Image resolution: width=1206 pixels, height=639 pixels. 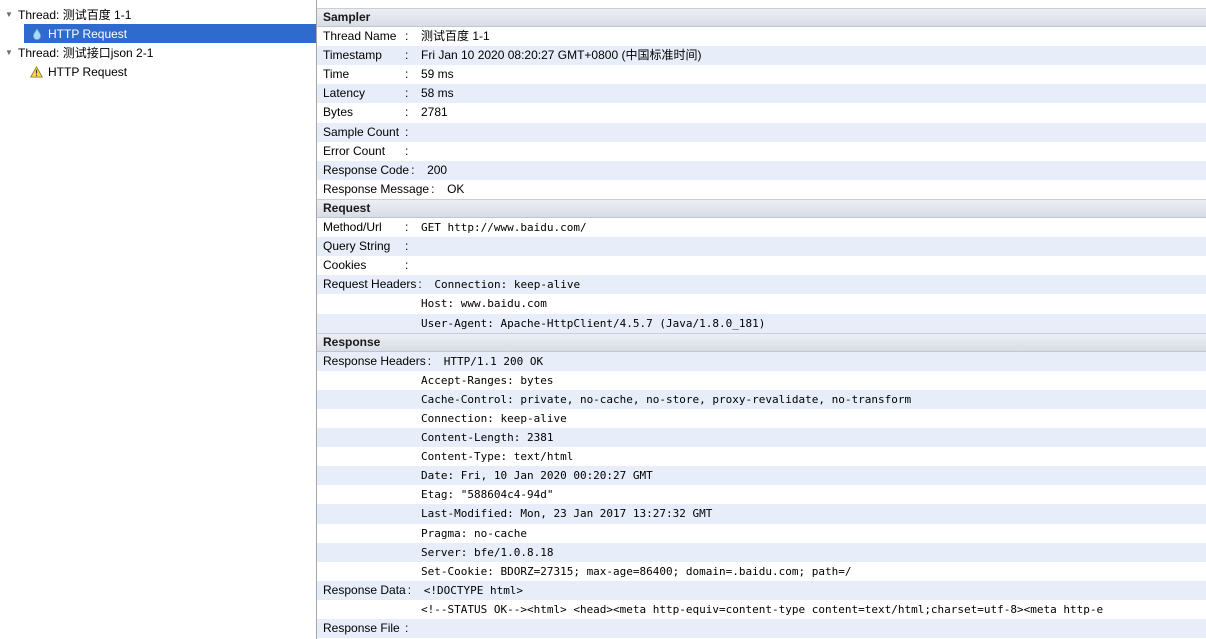 What do you see at coordinates (366, 169) in the screenshot?
I see `field-label: Response Code` at bounding box center [366, 169].